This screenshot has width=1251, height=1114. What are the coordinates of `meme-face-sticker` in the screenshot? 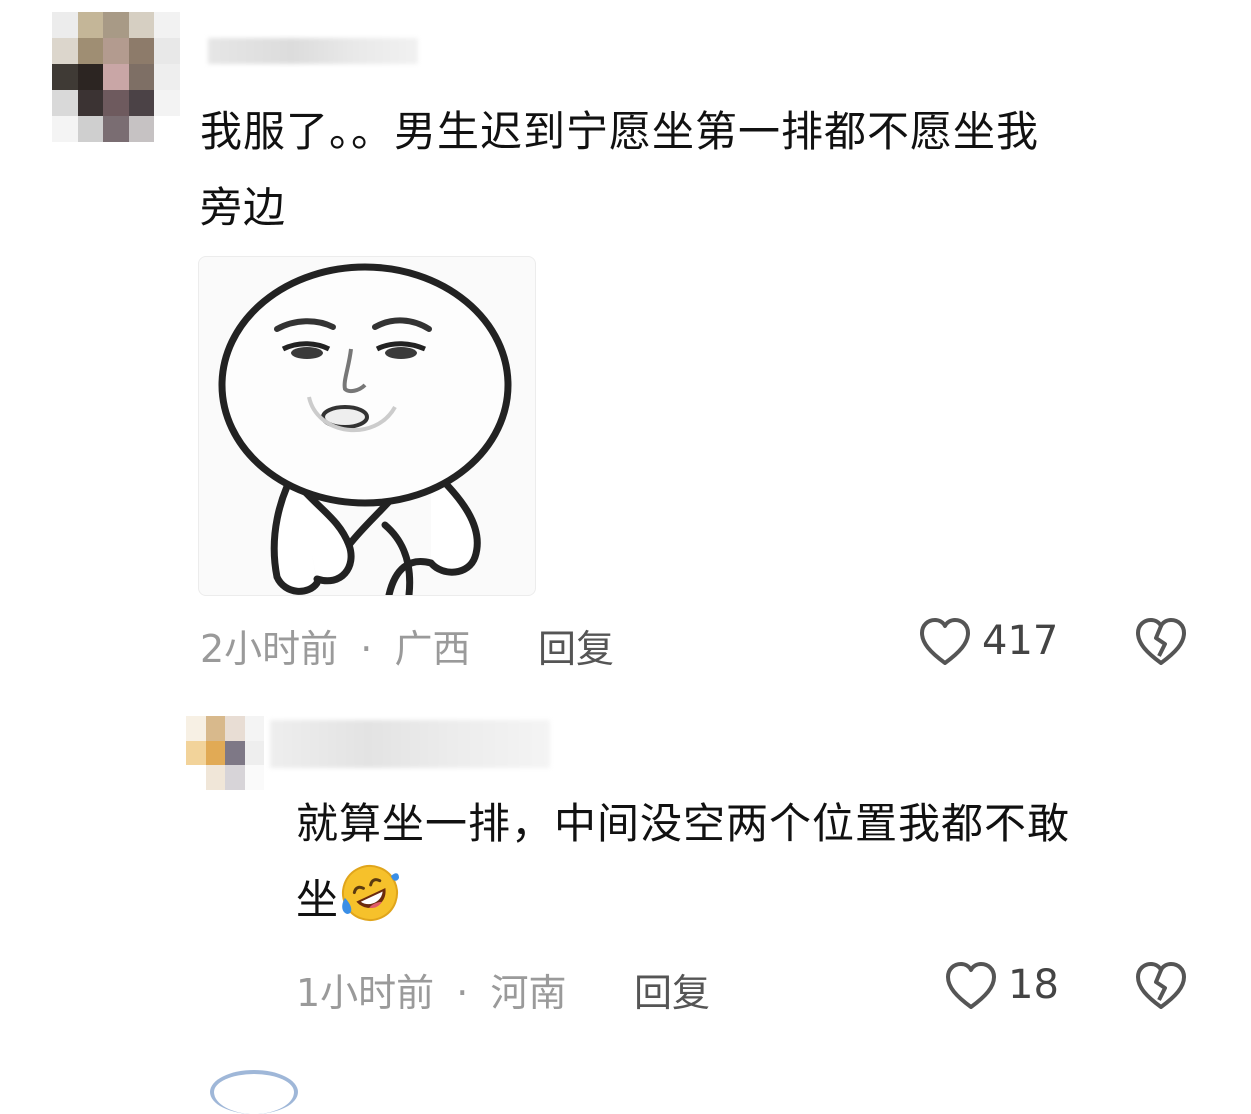 It's located at (367, 426).